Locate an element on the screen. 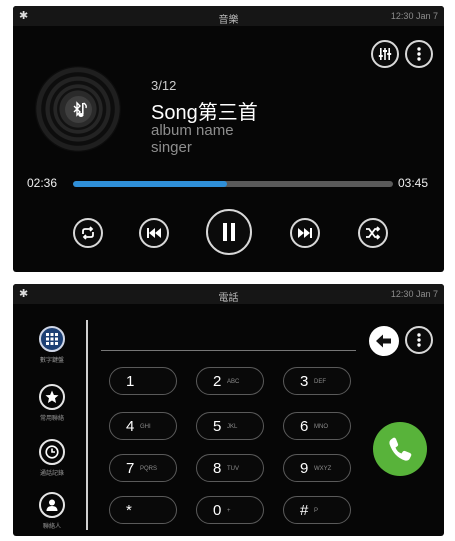  key-0: 0 + is located at coordinates (230, 510).